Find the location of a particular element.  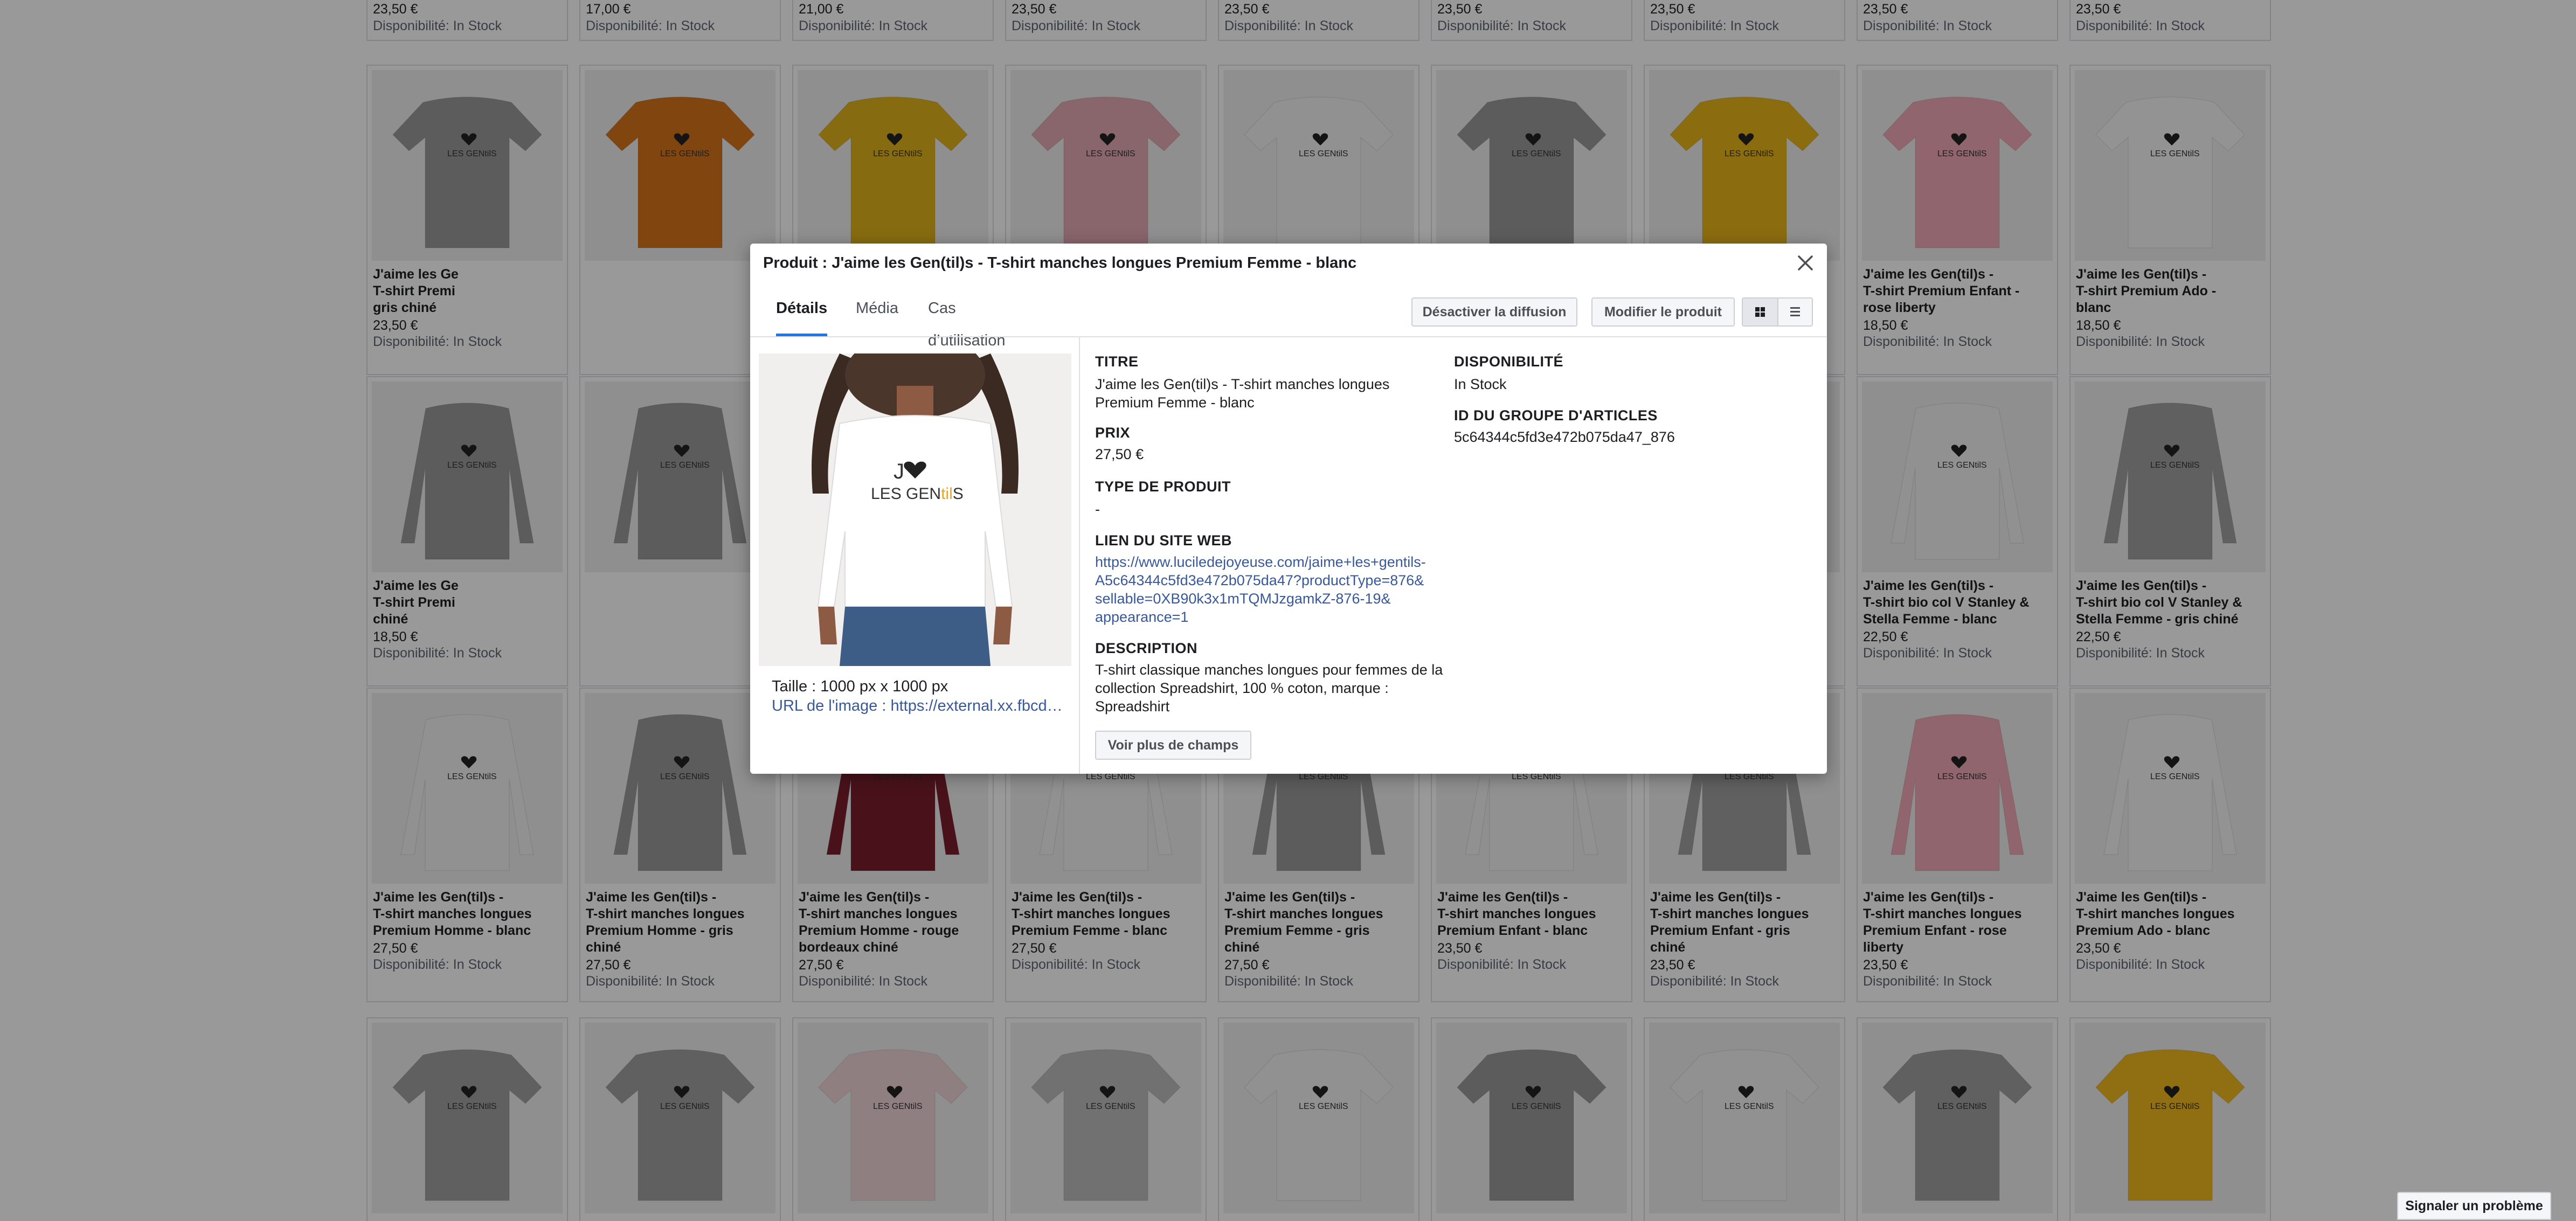

item-group-id-label: ID DU GROUPE D'ARTICLES is located at coordinates (1556, 415).